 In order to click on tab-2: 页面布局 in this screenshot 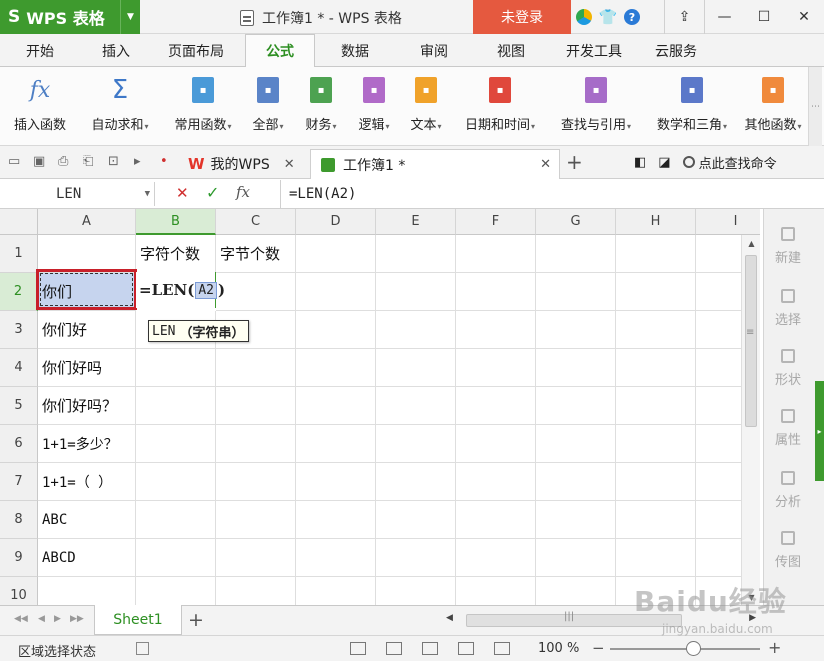, I will do `click(196, 50)`.